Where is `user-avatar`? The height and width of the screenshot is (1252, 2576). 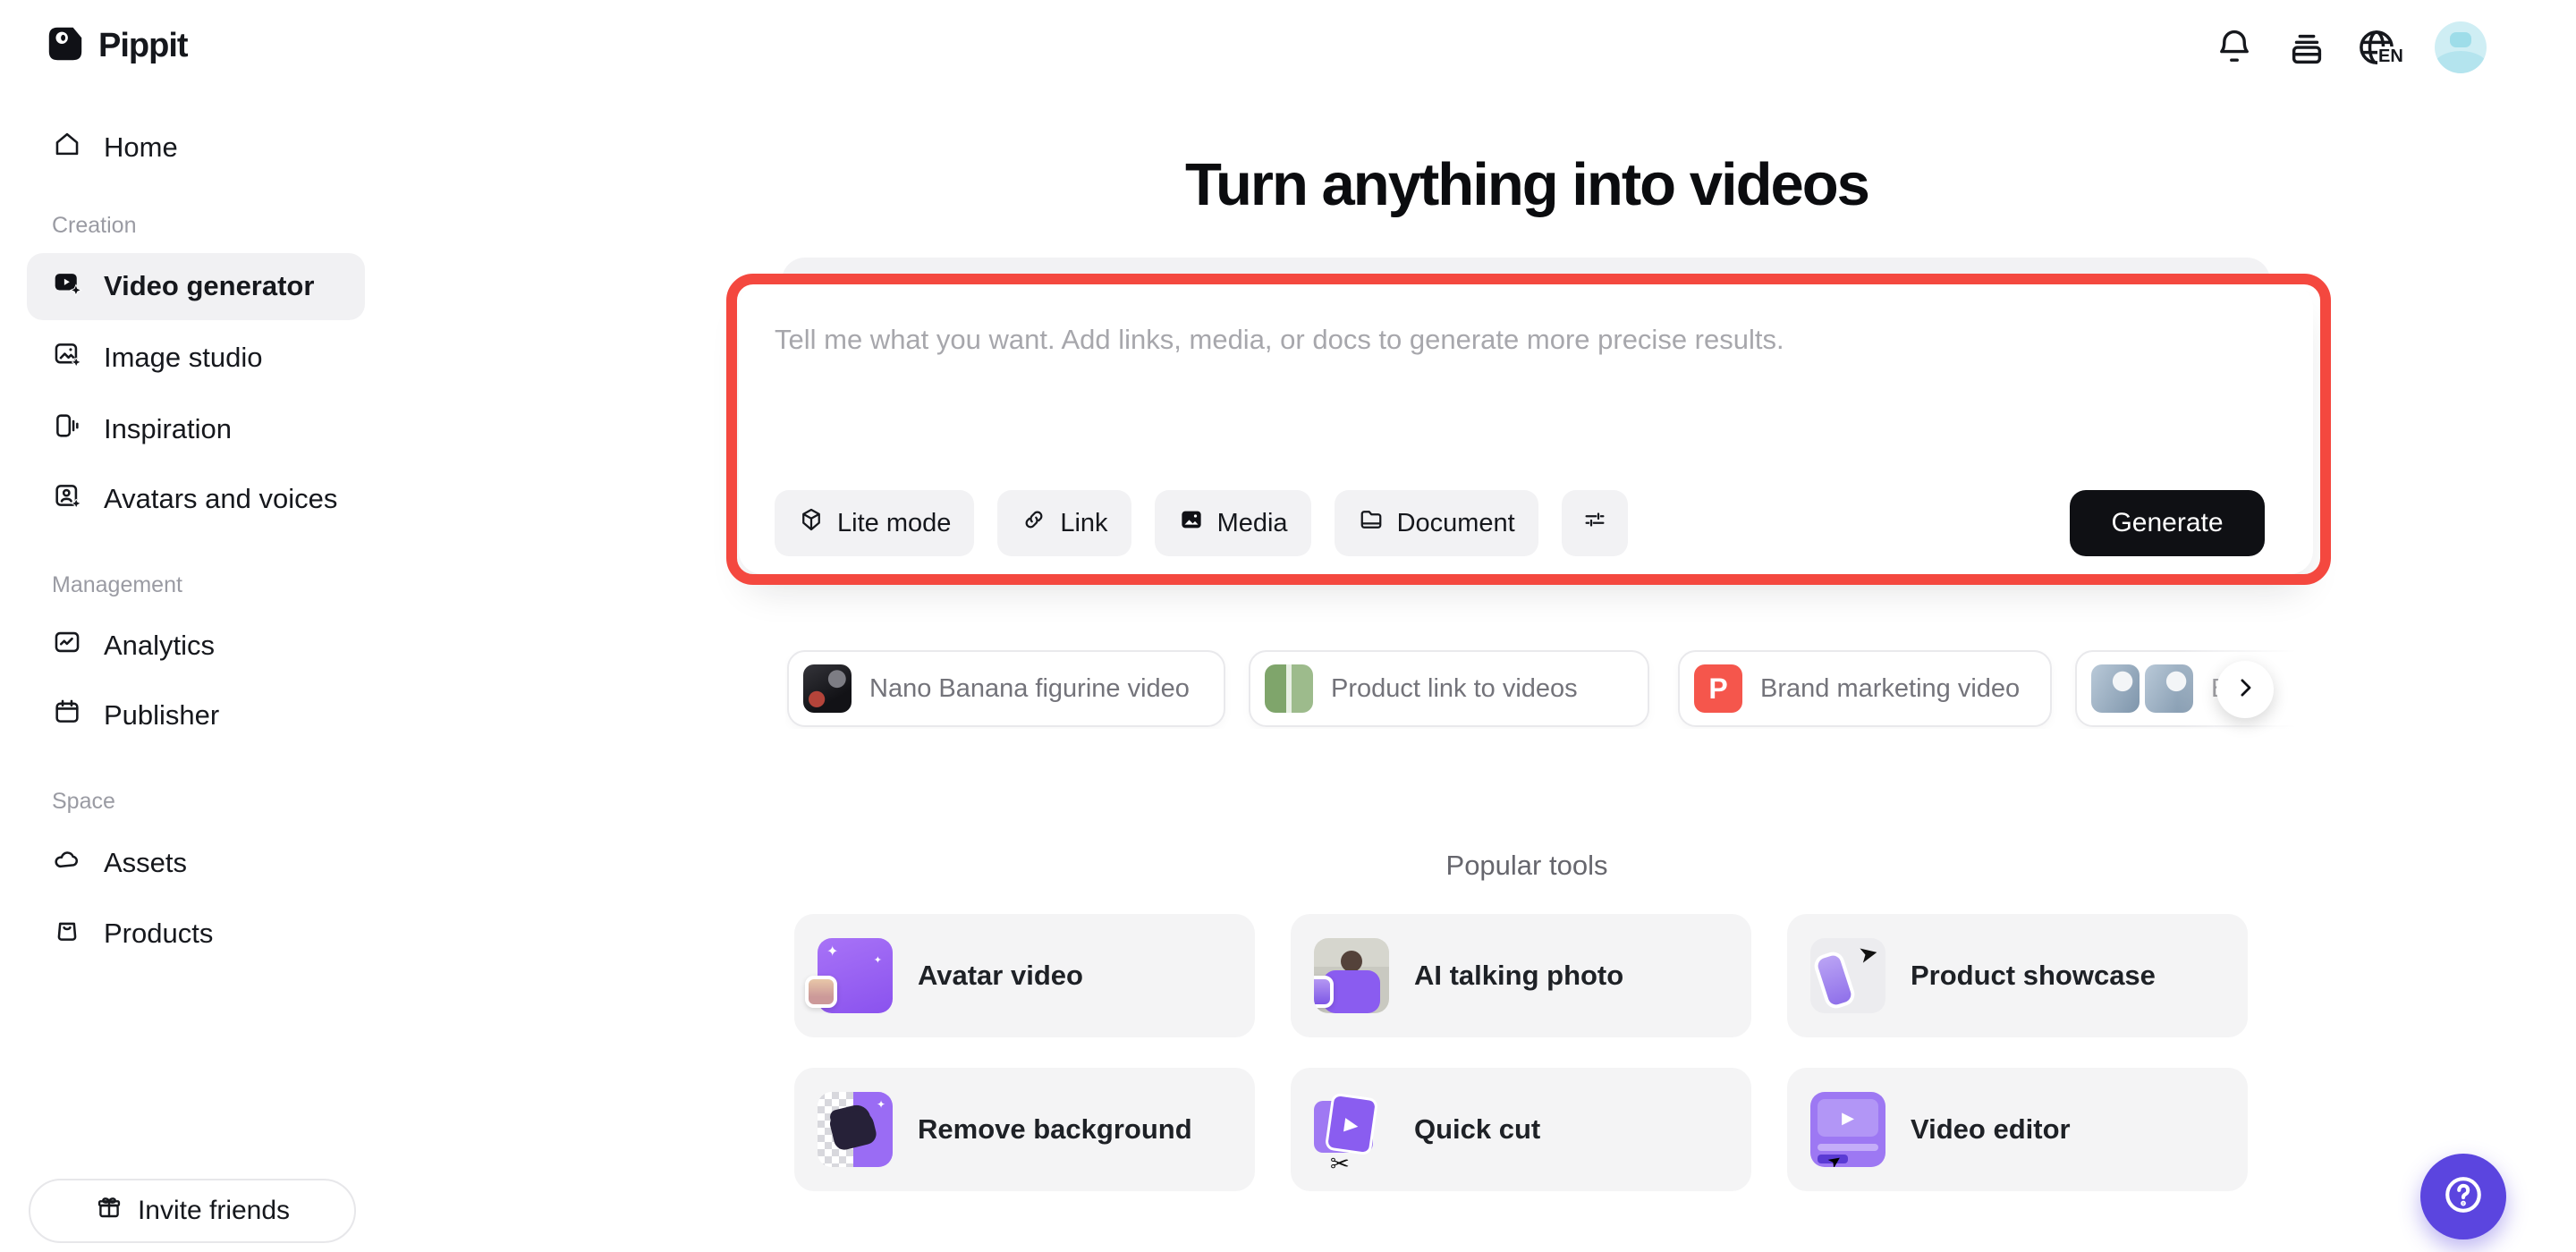
user-avatar is located at coordinates (2461, 47).